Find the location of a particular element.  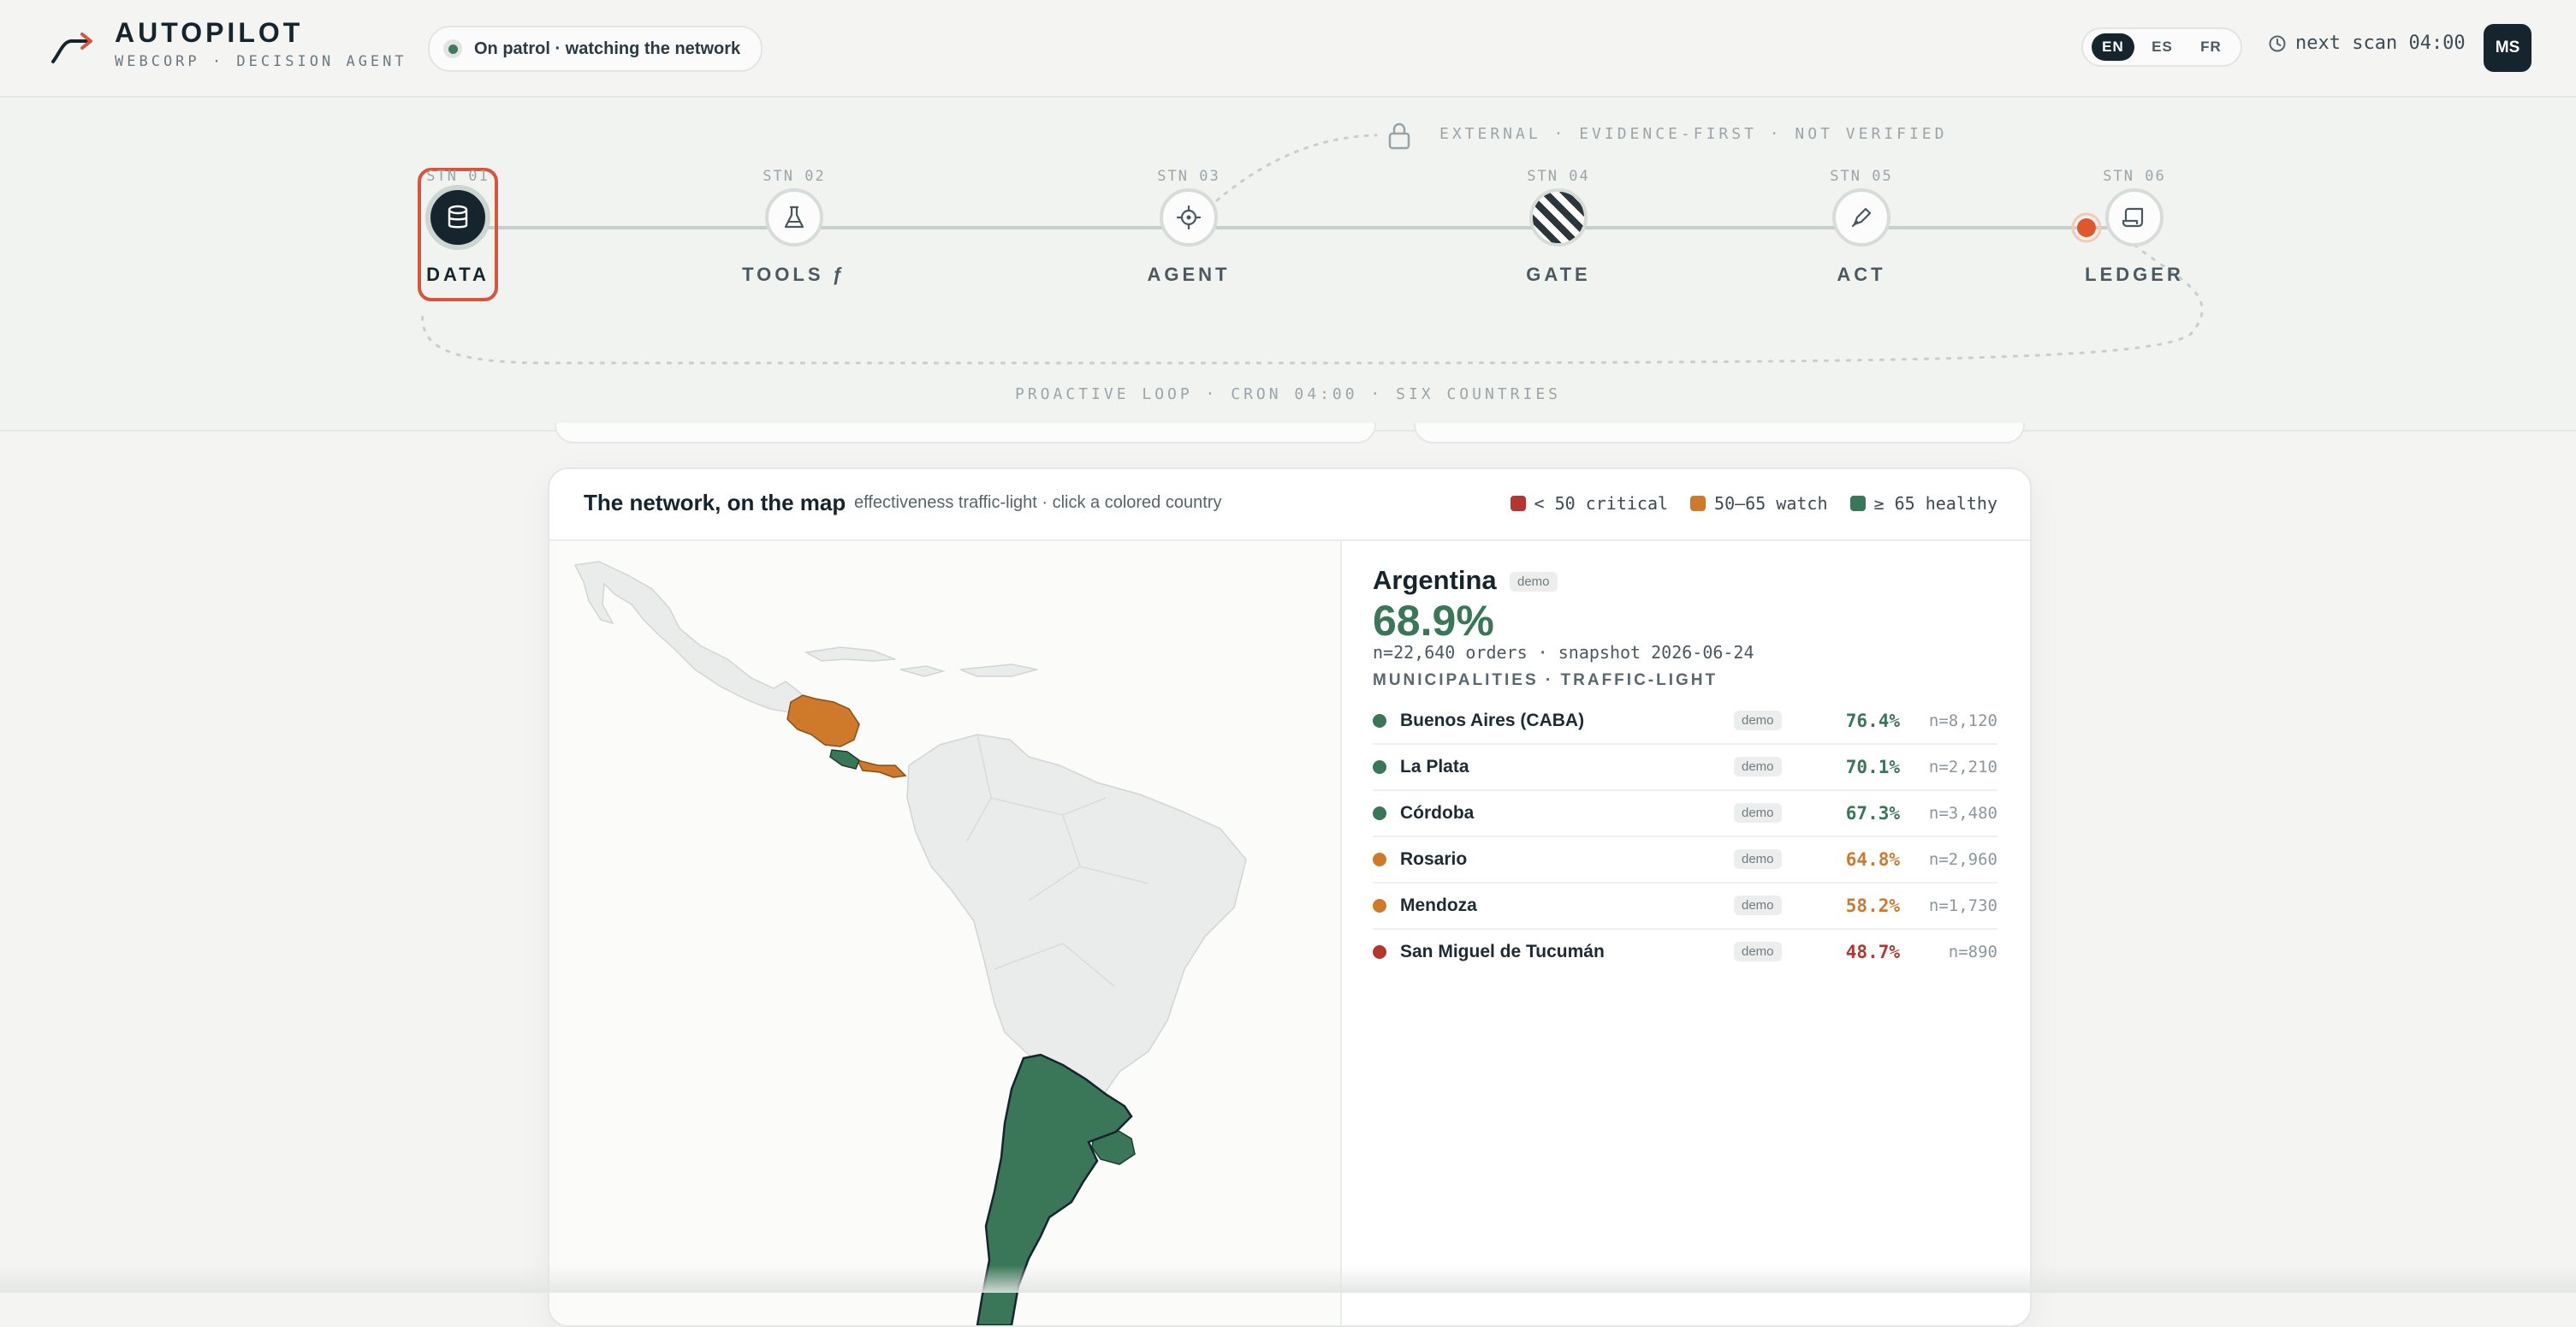

municipality-row: Córdoba demo 67.3% n=3,480 is located at coordinates (1685, 814).